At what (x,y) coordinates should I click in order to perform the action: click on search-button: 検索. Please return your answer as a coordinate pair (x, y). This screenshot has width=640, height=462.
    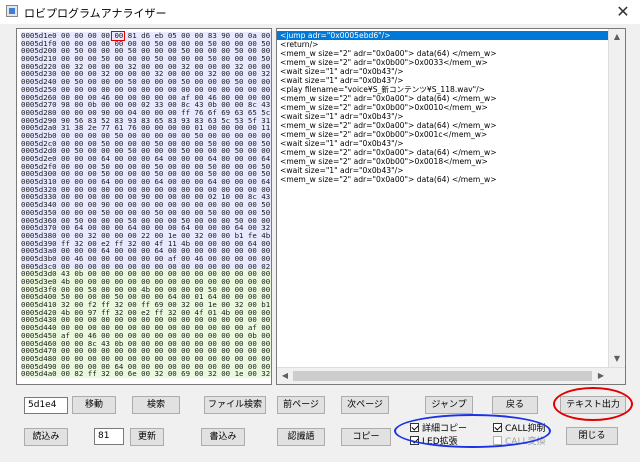
    Looking at the image, I should click on (156, 405).